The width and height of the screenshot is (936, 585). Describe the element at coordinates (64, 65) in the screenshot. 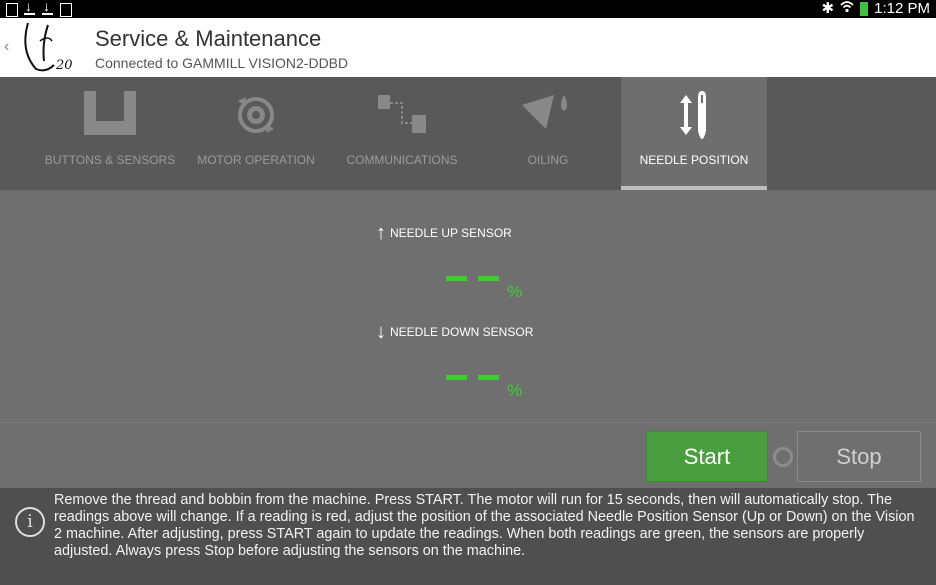

I see `svg-text: 20` at that location.